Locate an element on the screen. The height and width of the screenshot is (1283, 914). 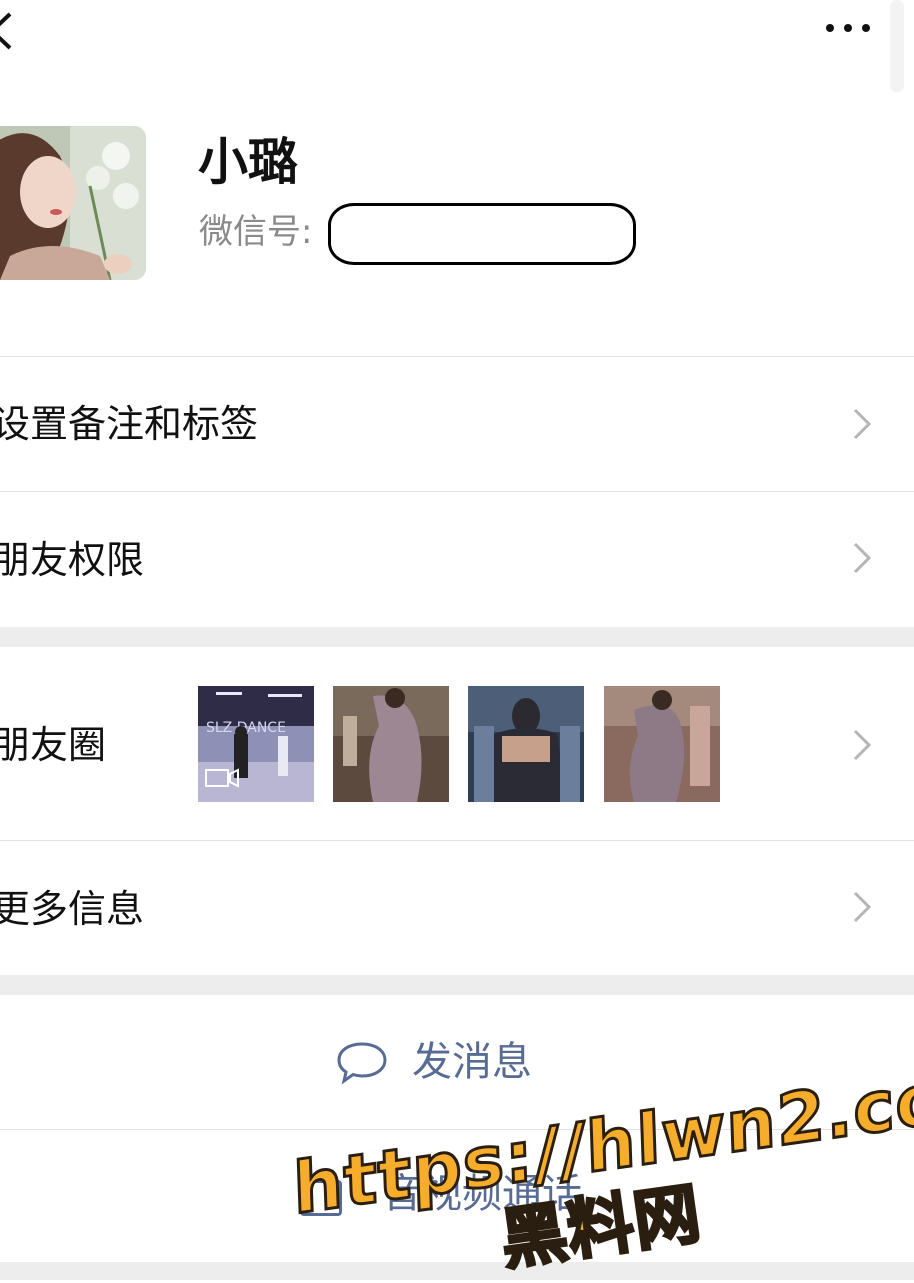
display-name: 小璐 is located at coordinates (248, 162).